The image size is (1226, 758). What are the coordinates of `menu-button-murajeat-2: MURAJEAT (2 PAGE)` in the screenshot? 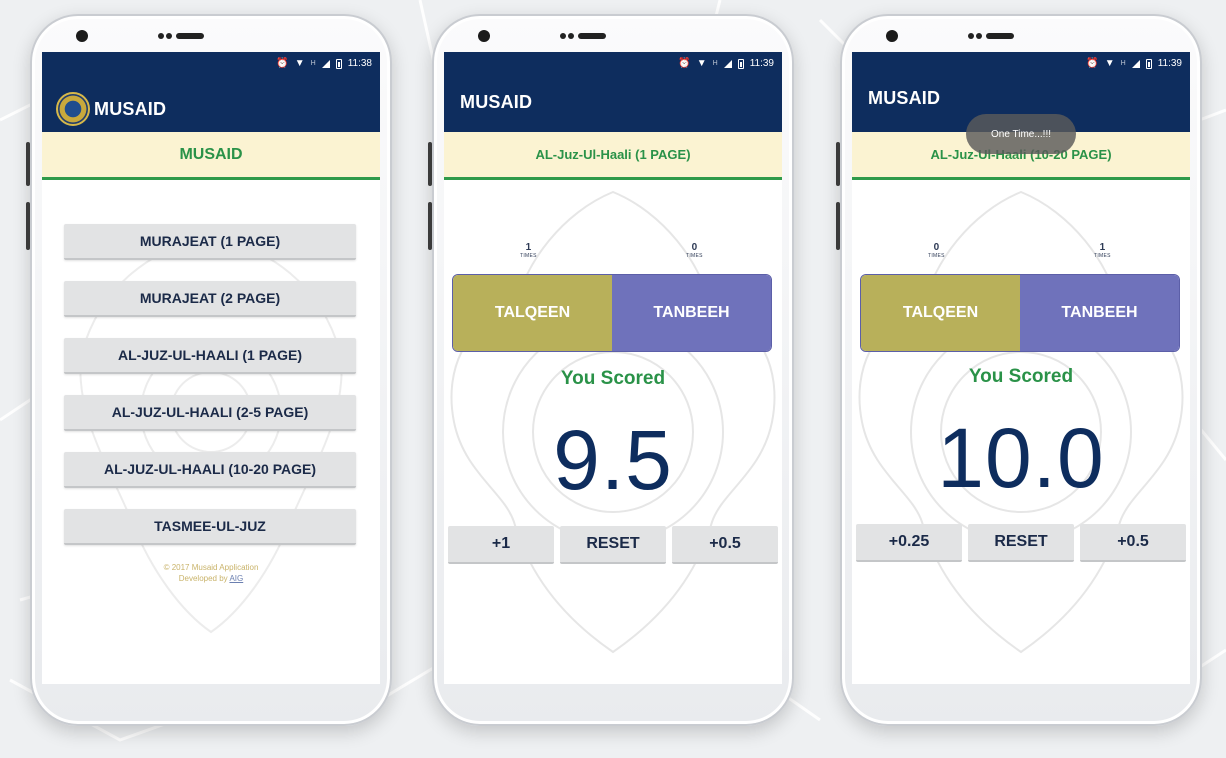 It's located at (210, 299).